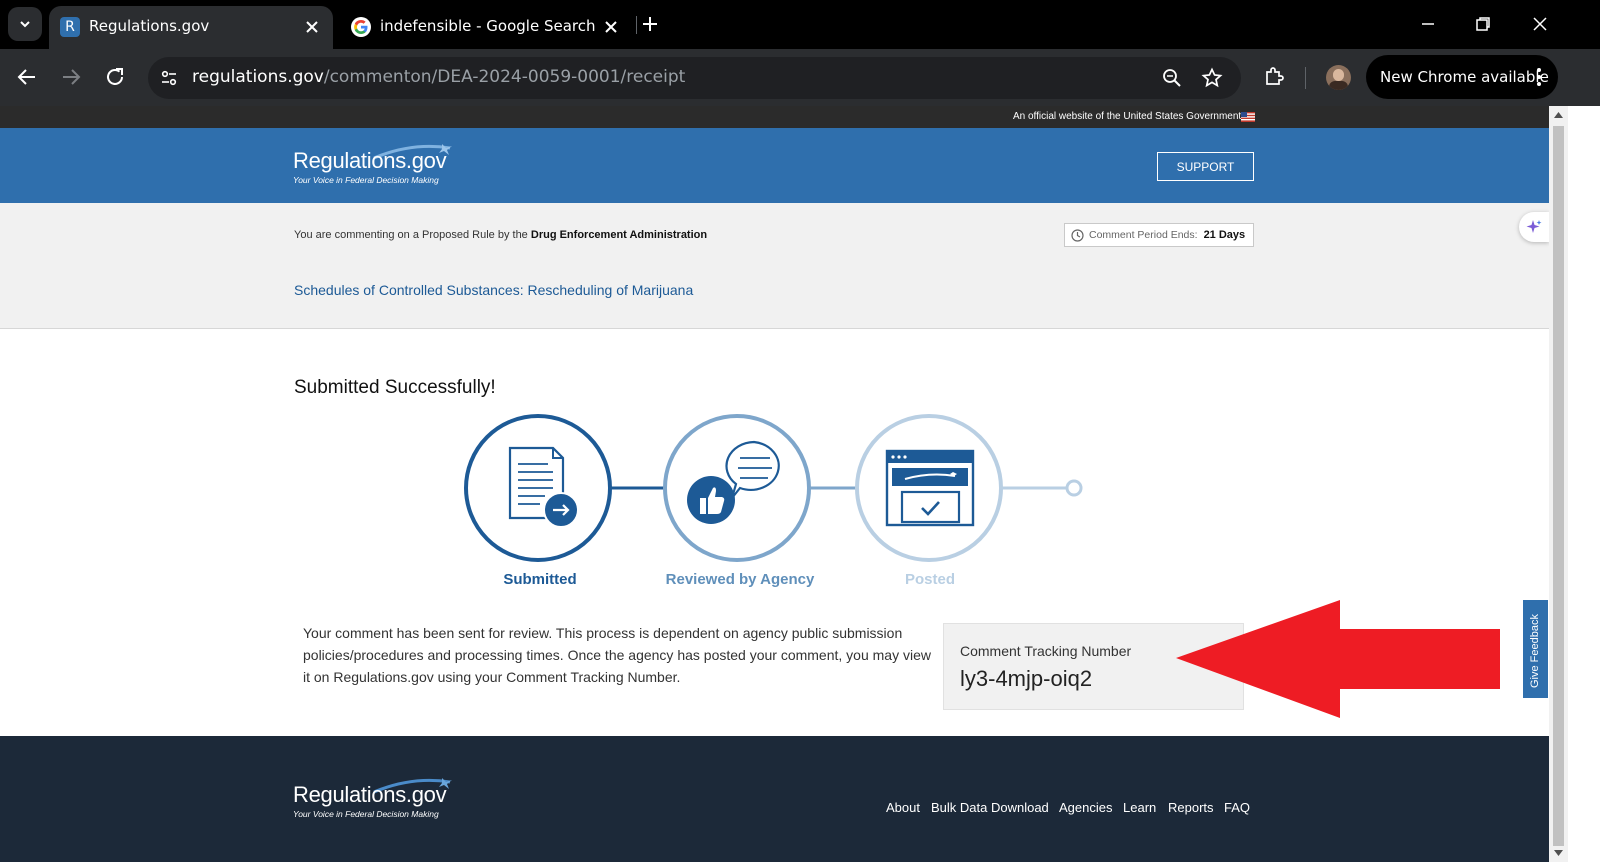 This screenshot has width=1600, height=862. Describe the element at coordinates (1191, 807) in the screenshot. I see `footer-link-reports: Reports` at that location.